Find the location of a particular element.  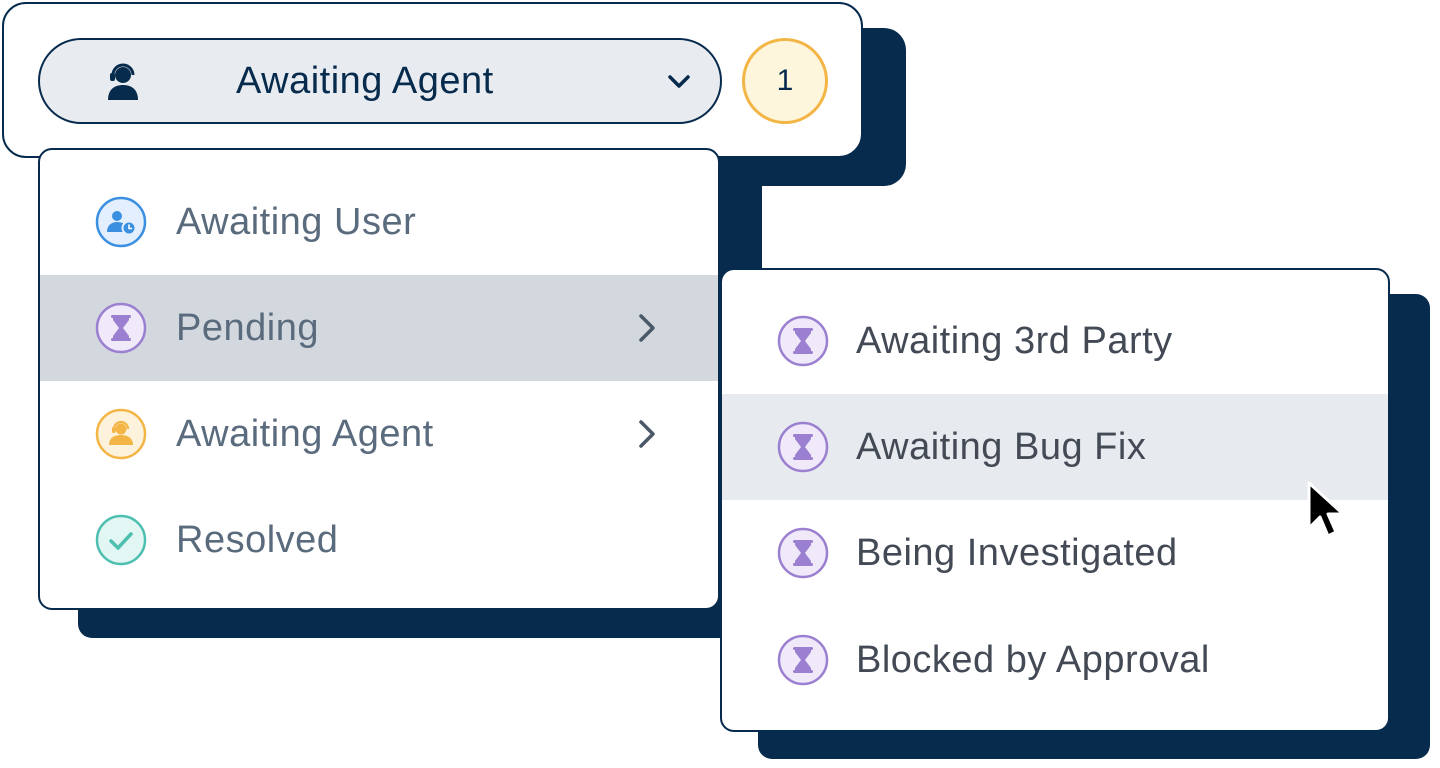

submenu-item-blocked-by-approval: Blocked by Approval is located at coordinates (1055, 660).